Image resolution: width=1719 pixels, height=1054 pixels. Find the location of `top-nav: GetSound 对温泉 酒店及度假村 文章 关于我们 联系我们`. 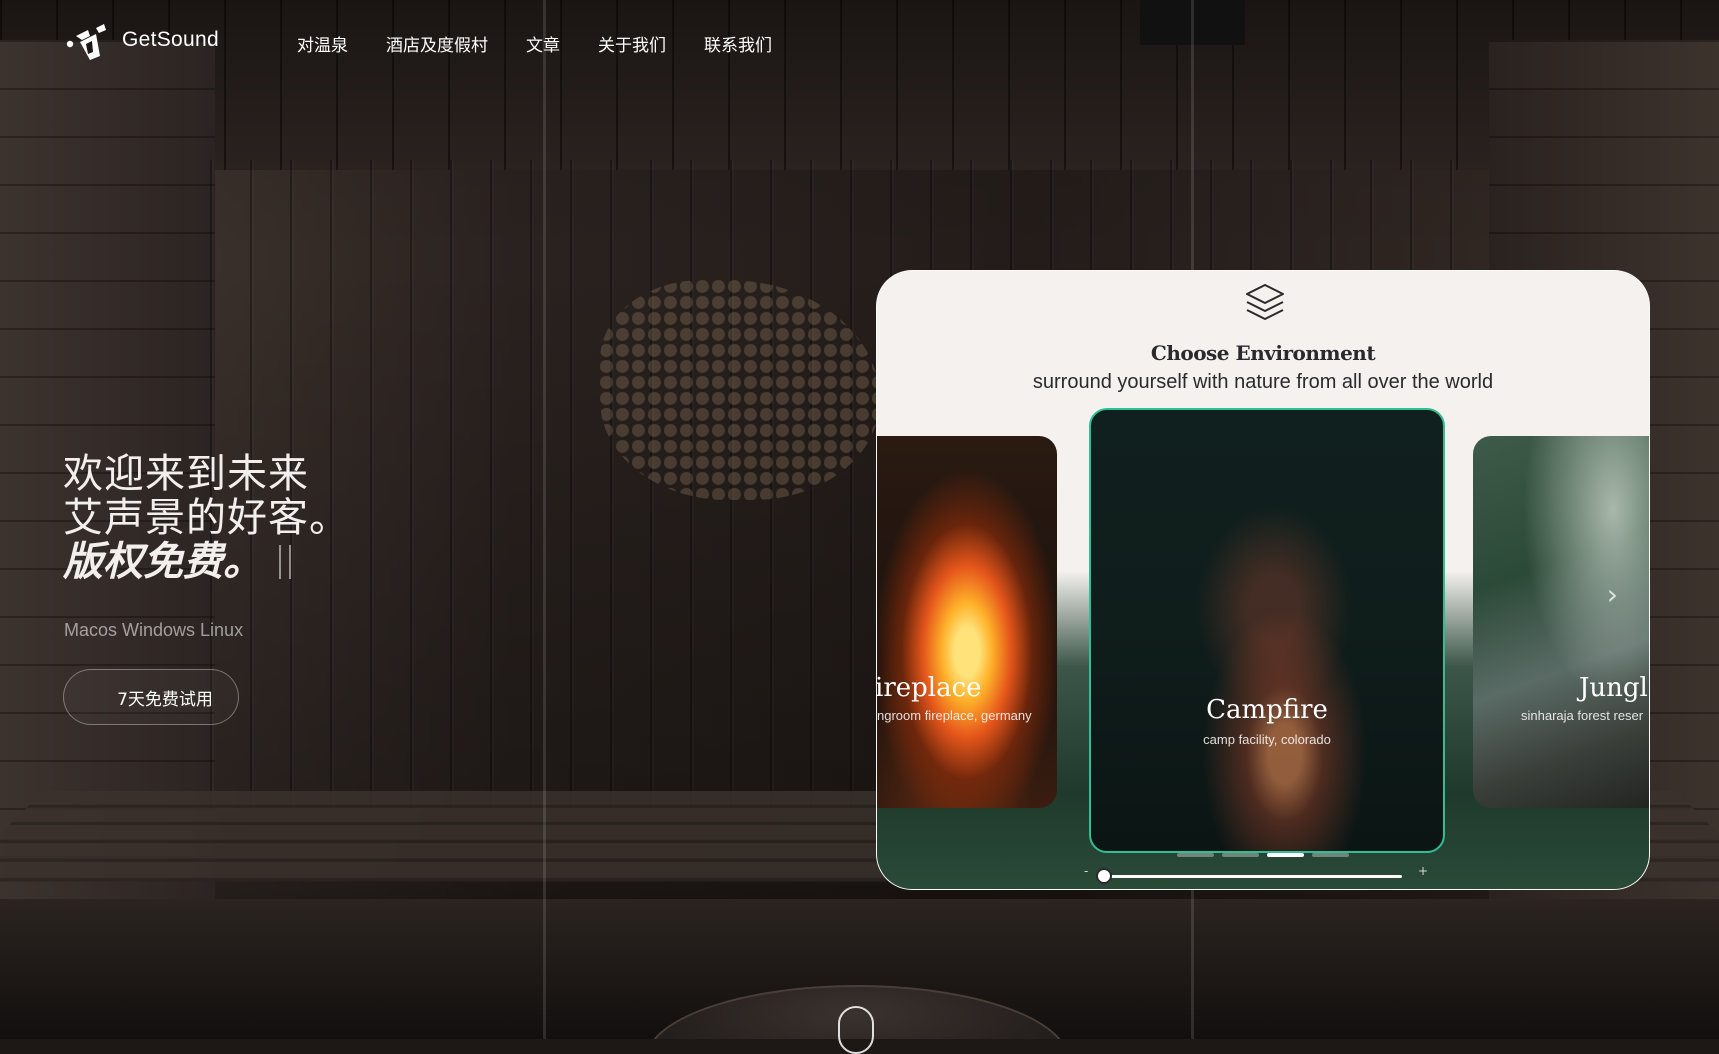

top-nav: GetSound 对温泉 酒店及度假村 文章 关于我们 联系我们 is located at coordinates (859, 45).